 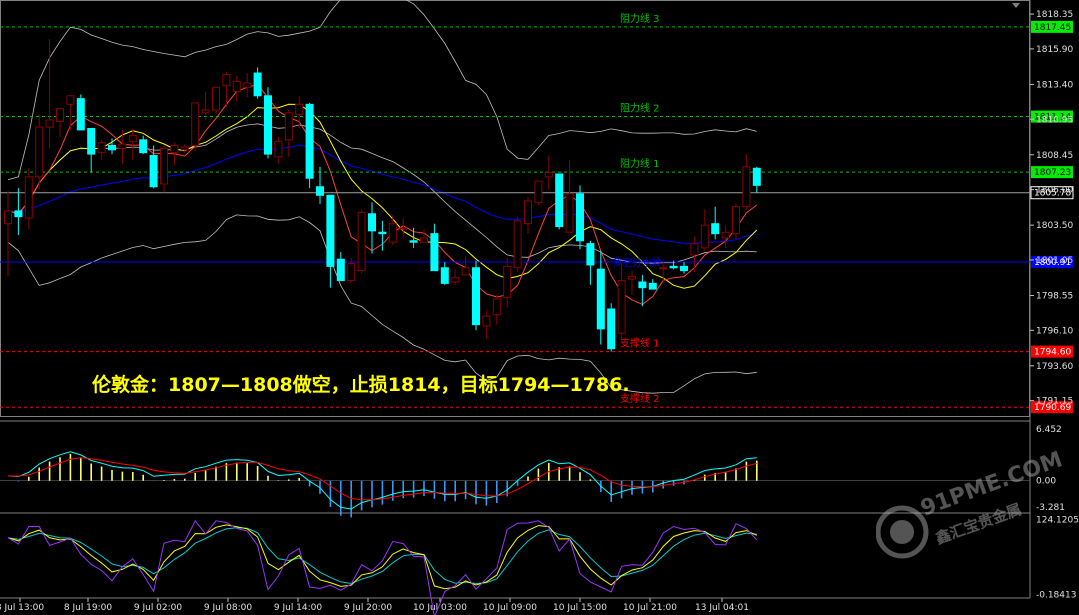 What do you see at coordinates (1054, 331) in the screenshot?
I see `price-tick-label: 1796.10` at bounding box center [1054, 331].